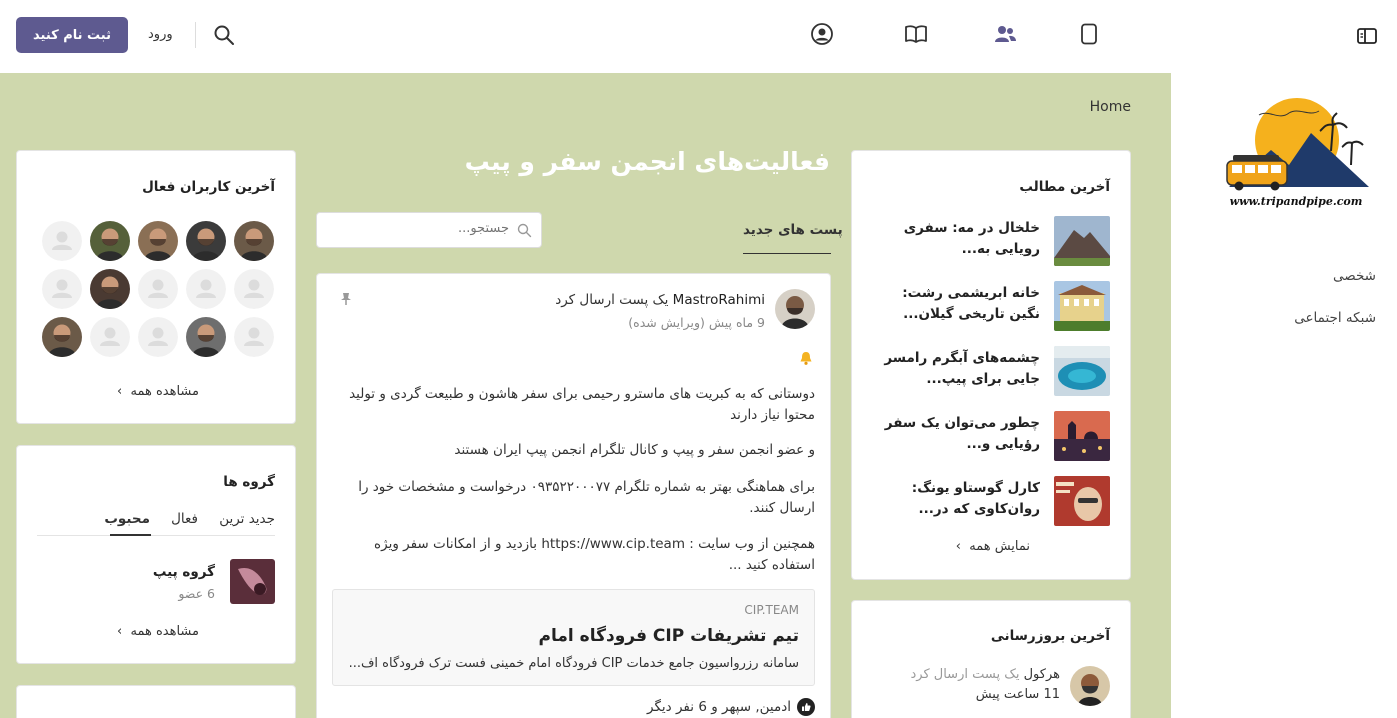 The height and width of the screenshot is (718, 1397). I want to click on sidebar-item-personal: شخصی, so click(1354, 276).